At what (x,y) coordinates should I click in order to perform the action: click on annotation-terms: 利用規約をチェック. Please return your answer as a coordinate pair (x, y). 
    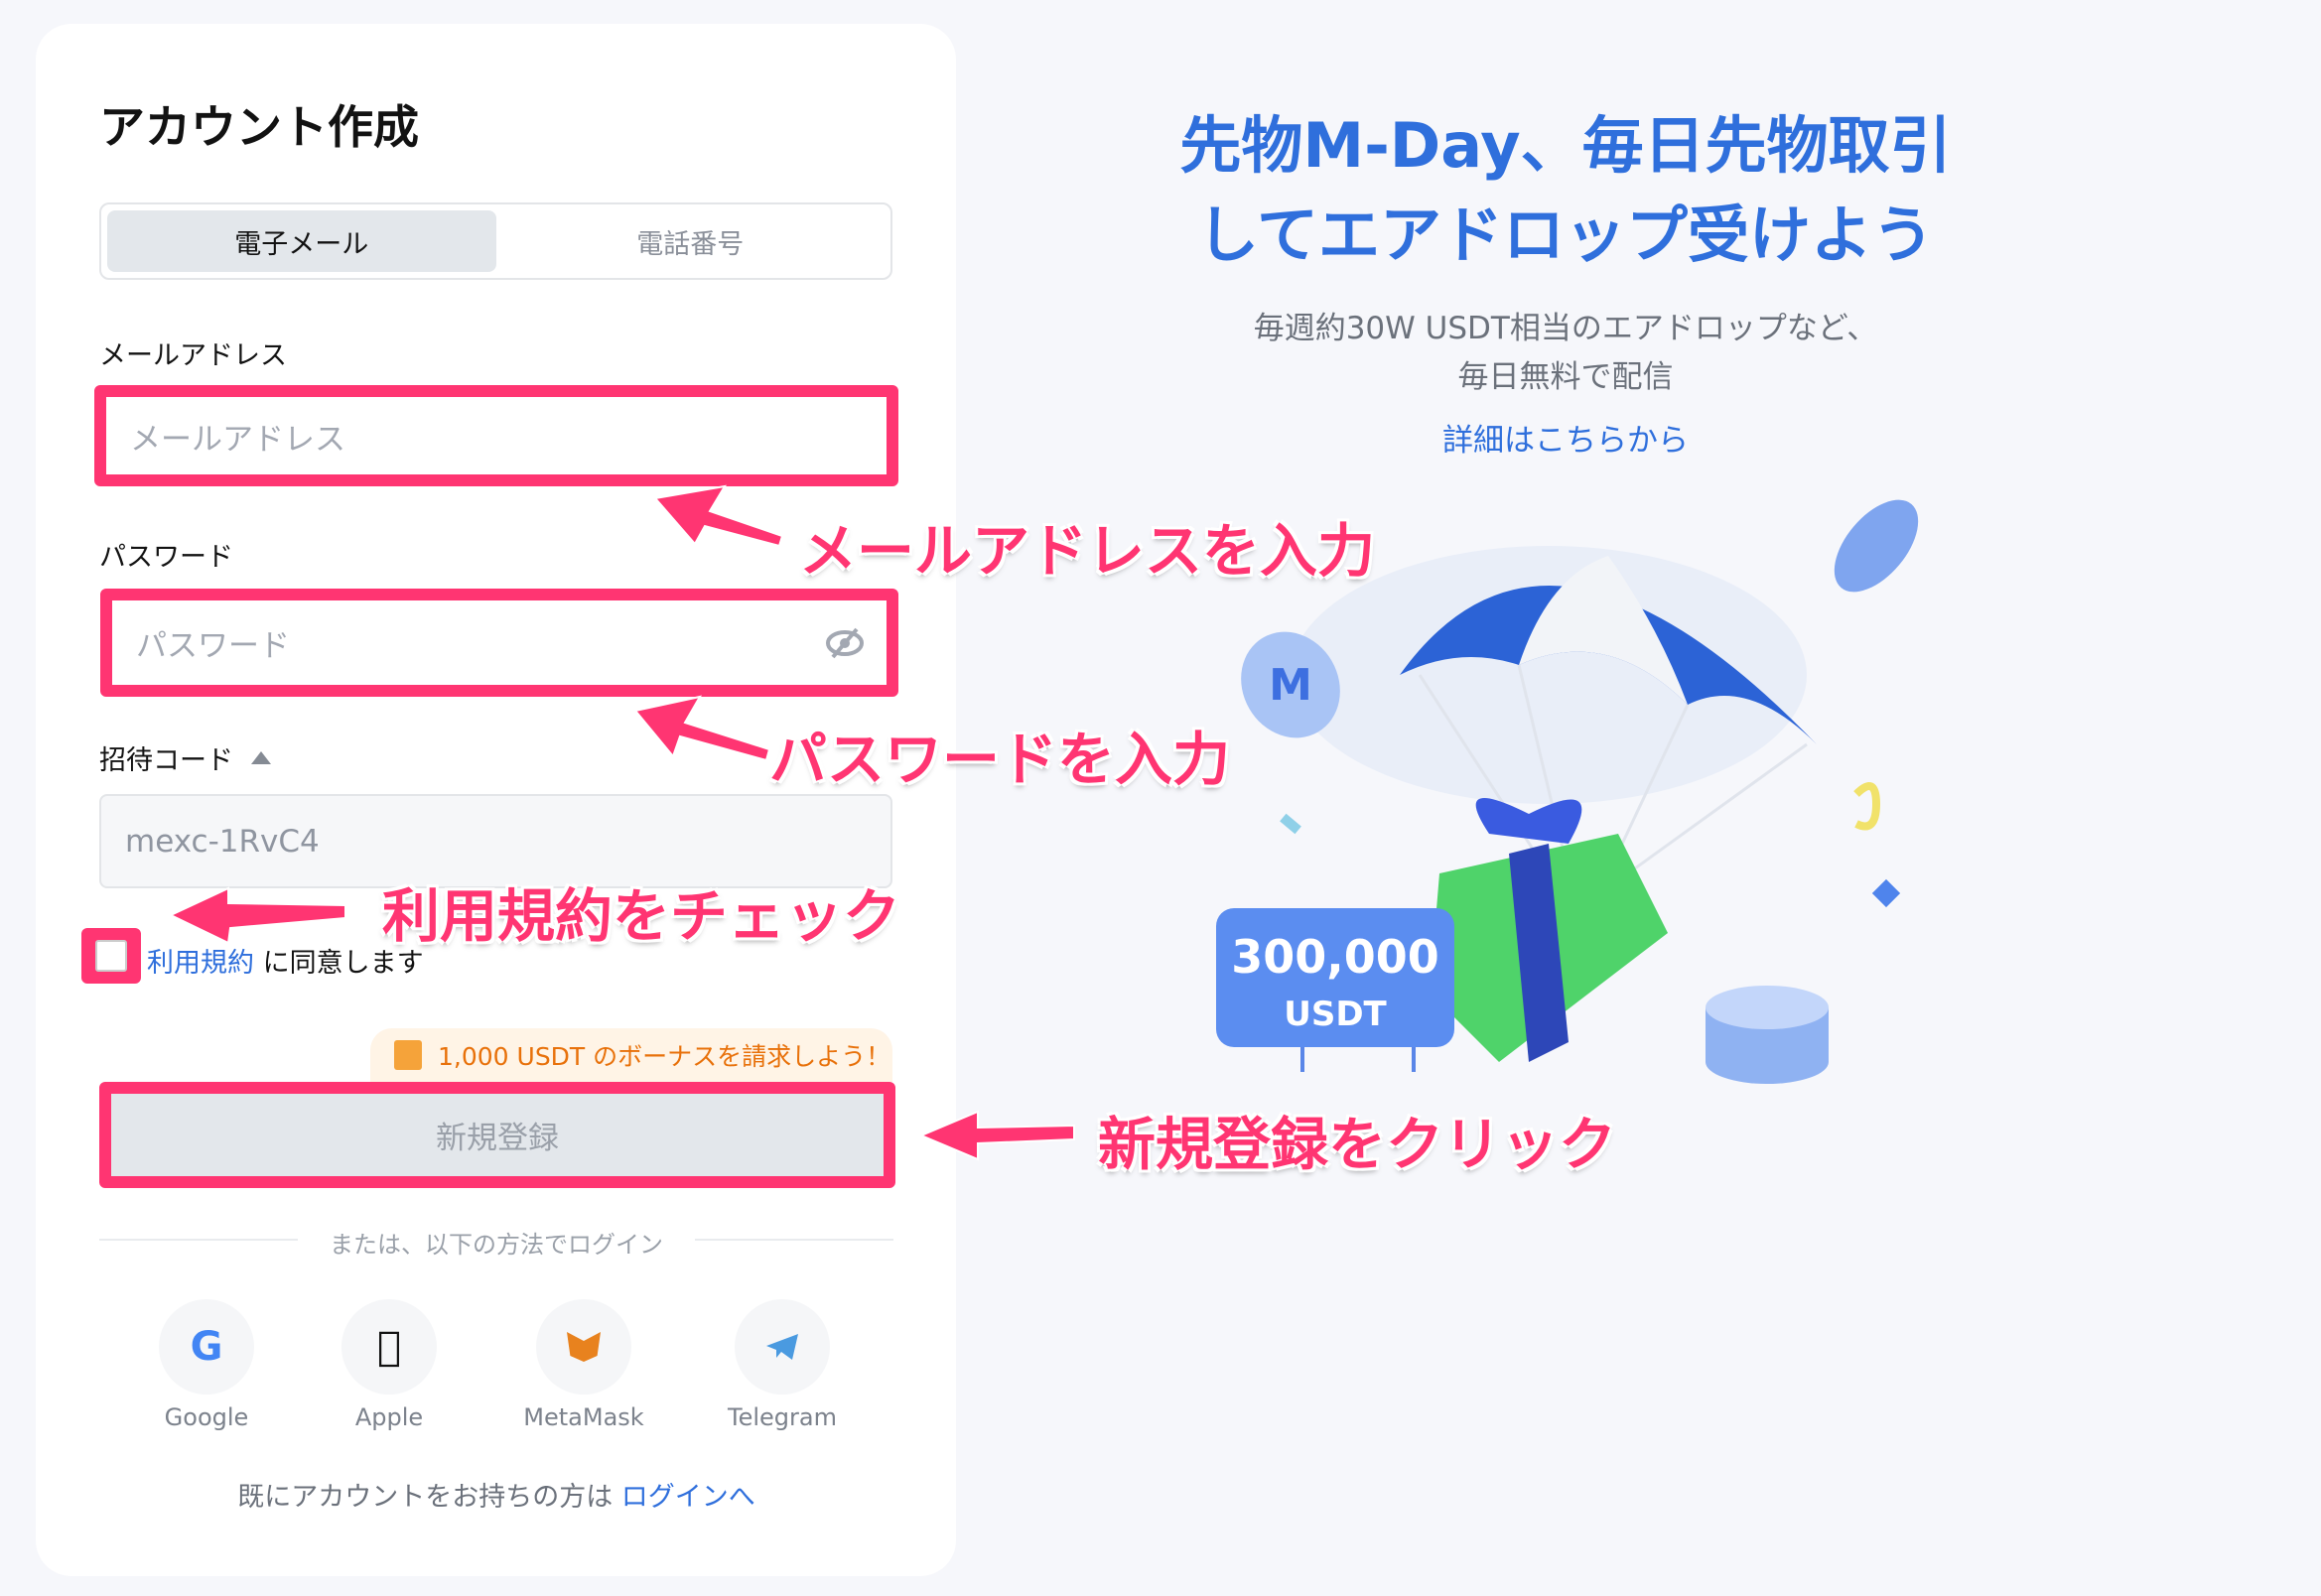
    Looking at the image, I should click on (641, 916).